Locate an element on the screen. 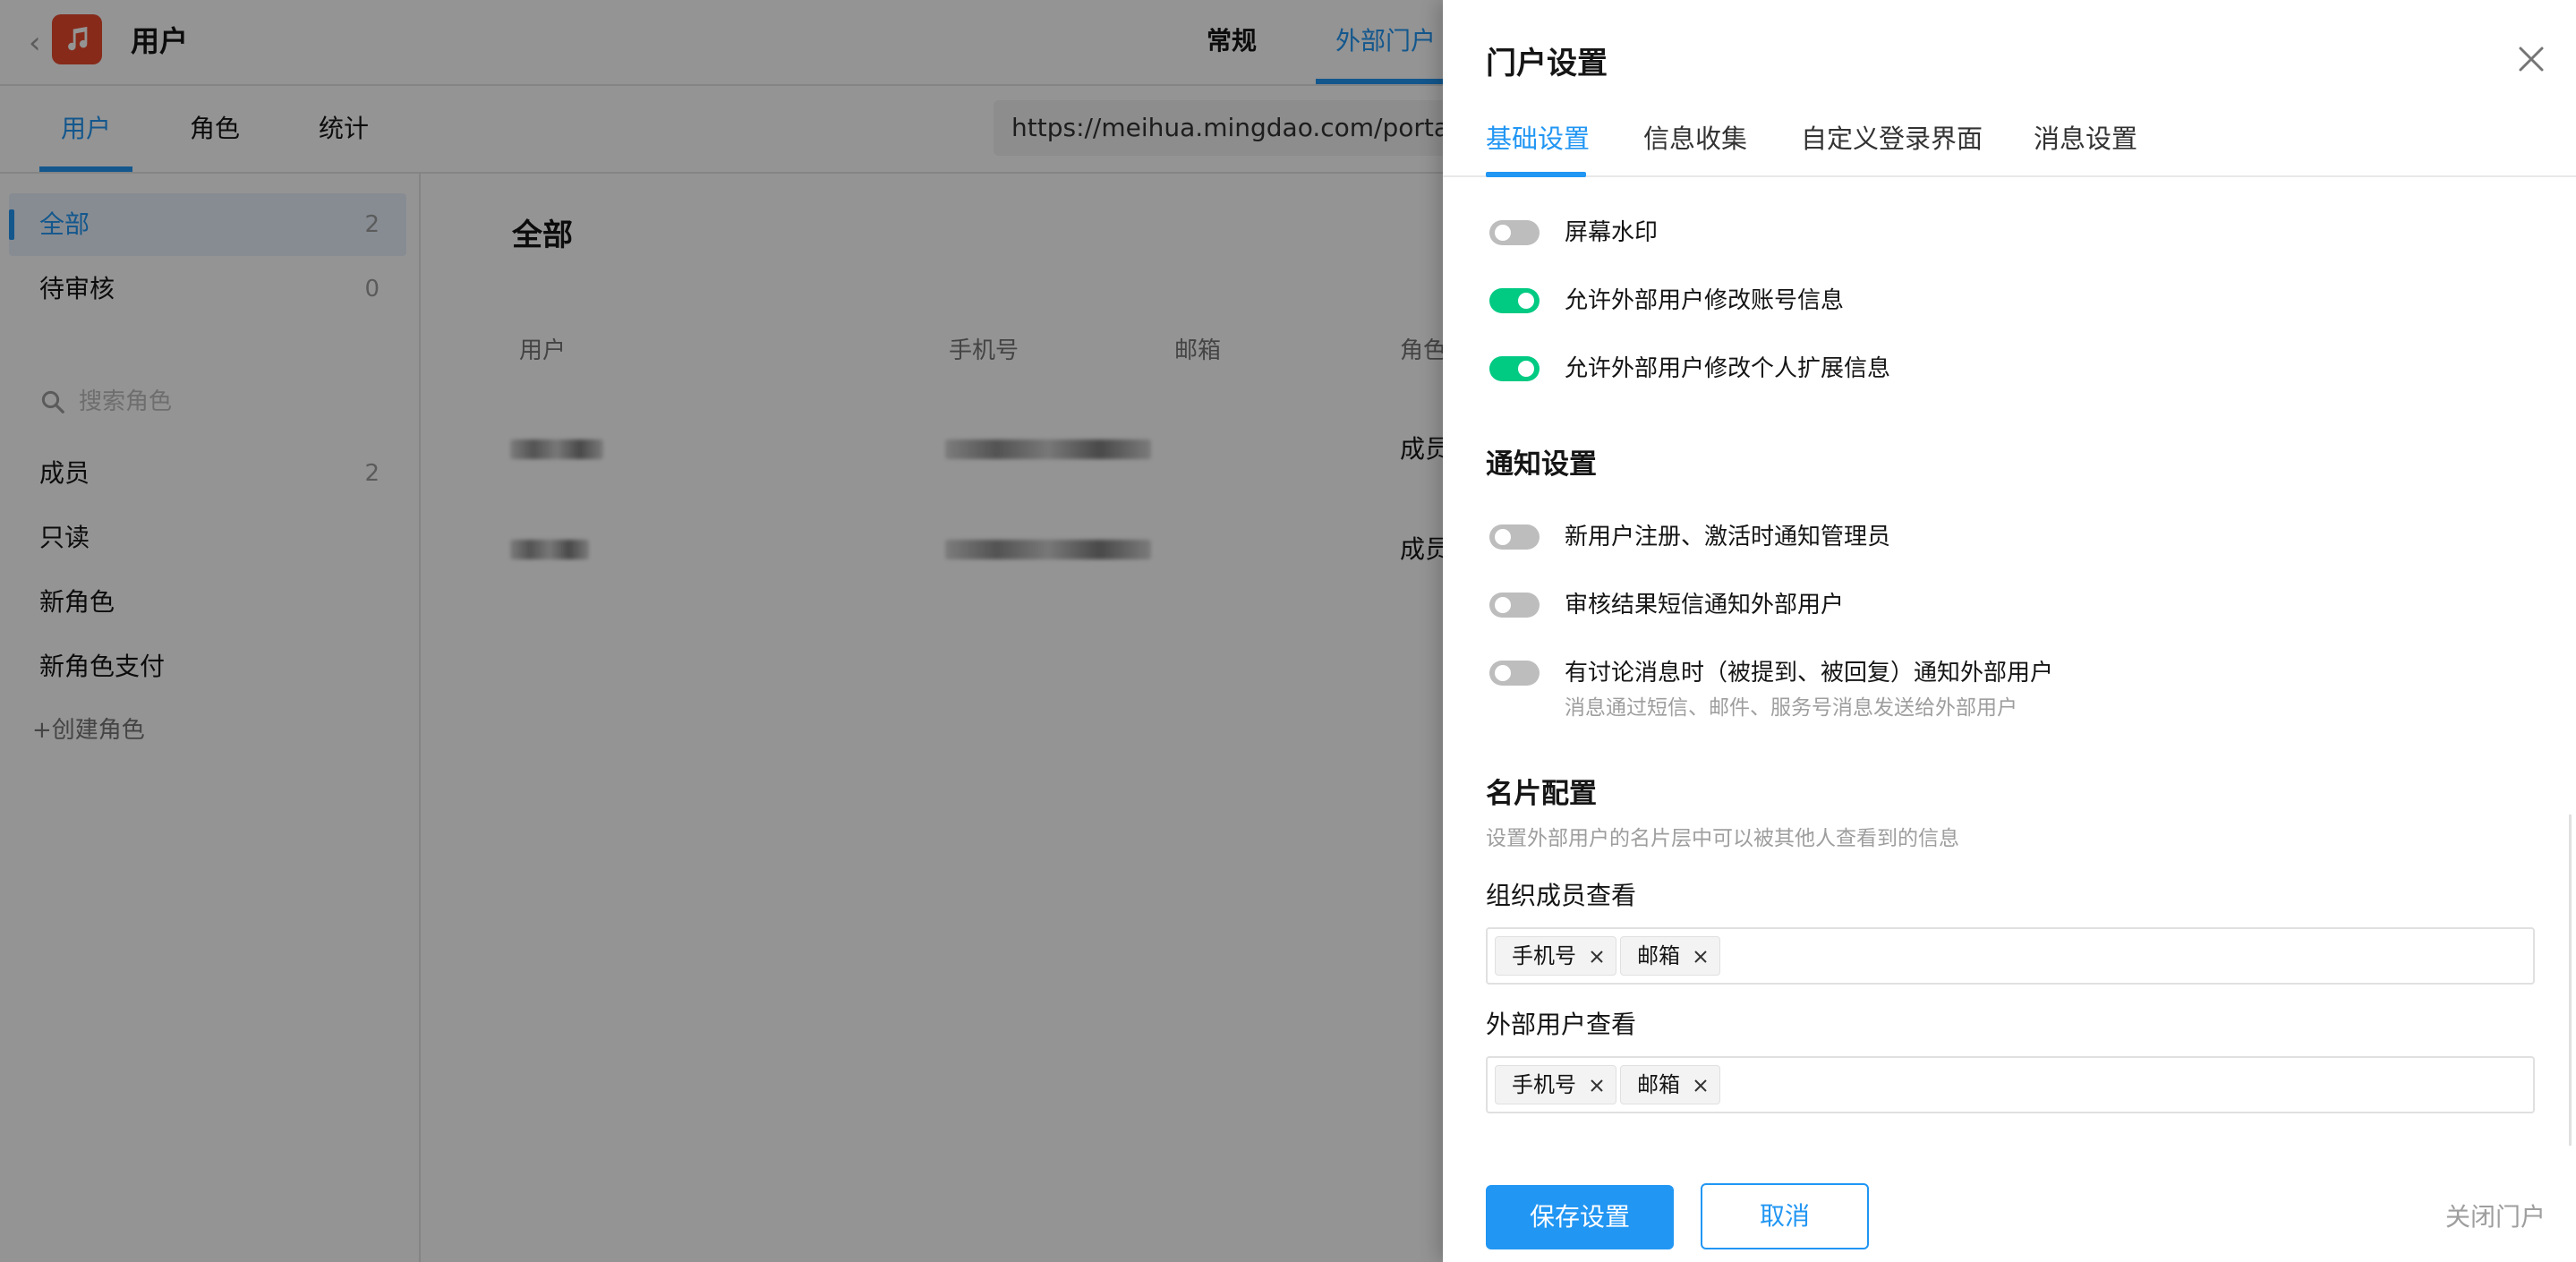  org-view-tag-field: 手机号 邮箱 is located at coordinates (2010, 956).